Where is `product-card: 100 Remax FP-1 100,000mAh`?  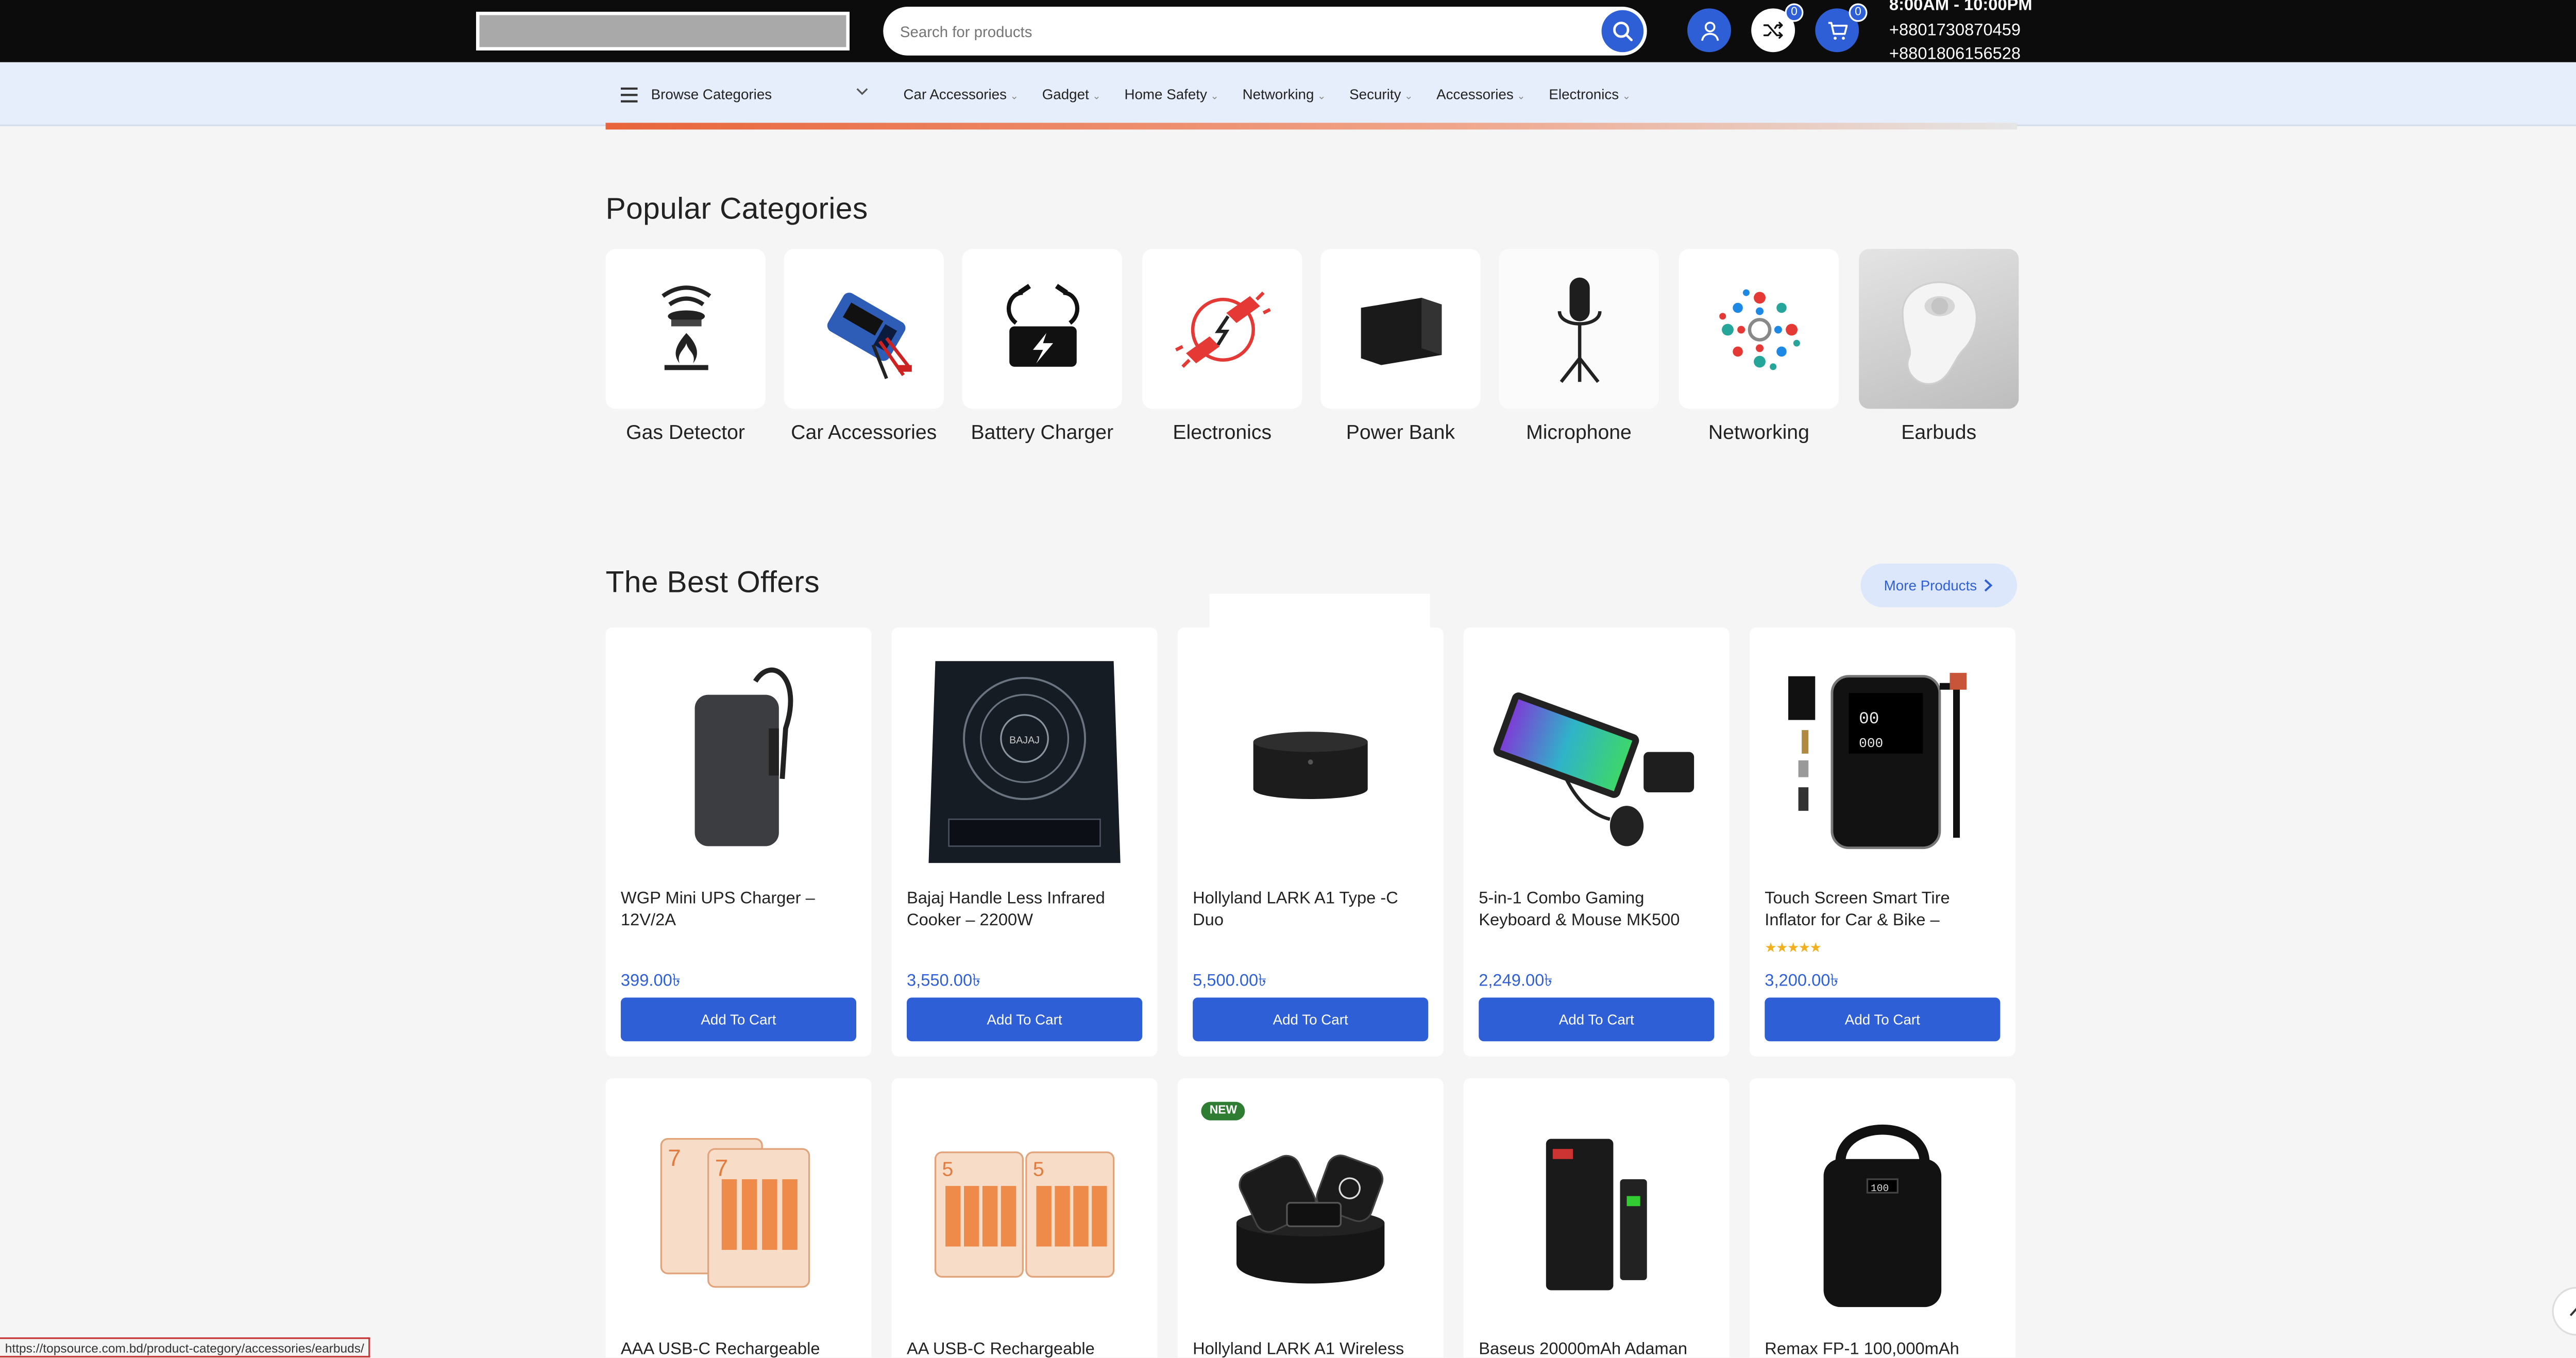 product-card: 100 Remax FP-1 100,000mAh is located at coordinates (1882, 1218).